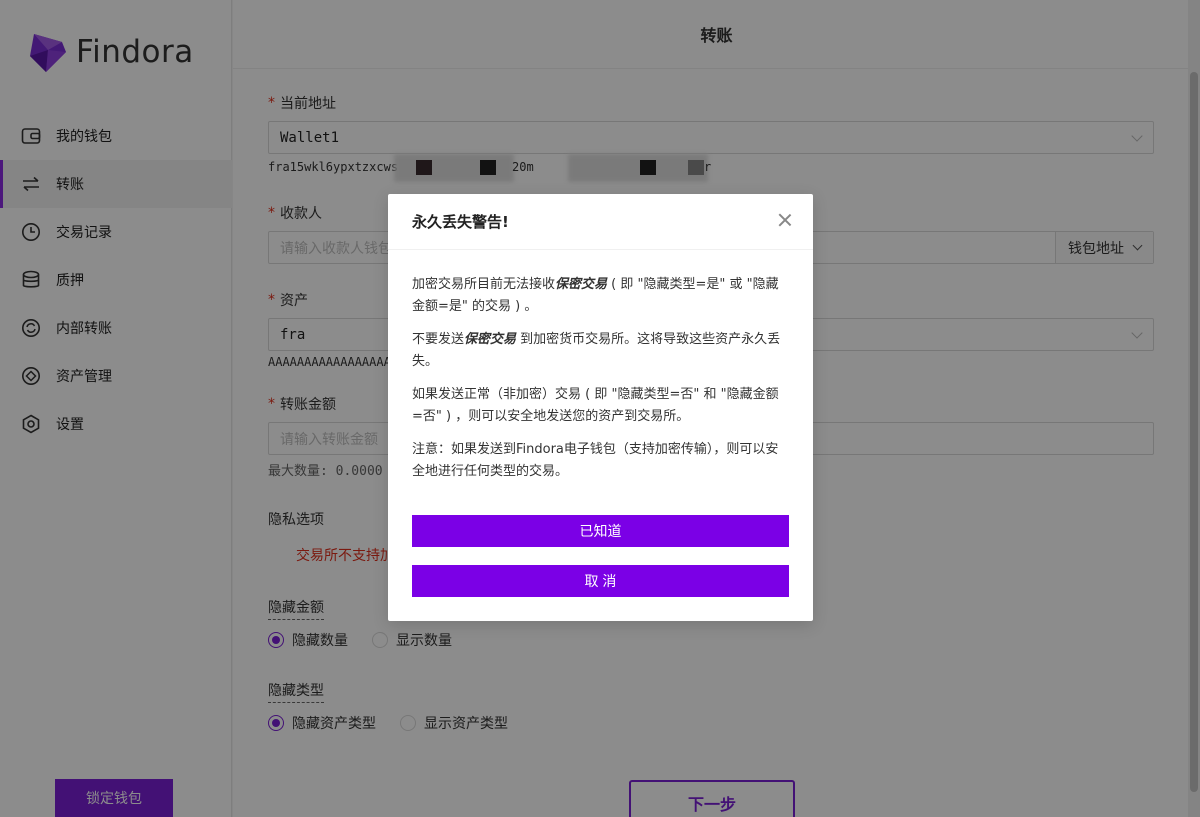  I want to click on text-span: 加密交易所目前无法接收, so click(484, 284).